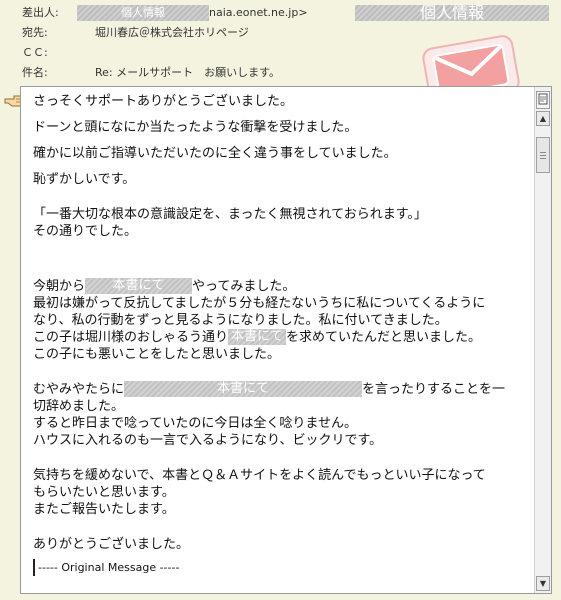 The image size is (561, 600). Describe the element at coordinates (208, 440) in the screenshot. I see `body-line: ハウスに入れるのも一言で入るようになり、ビックリです。` at that location.